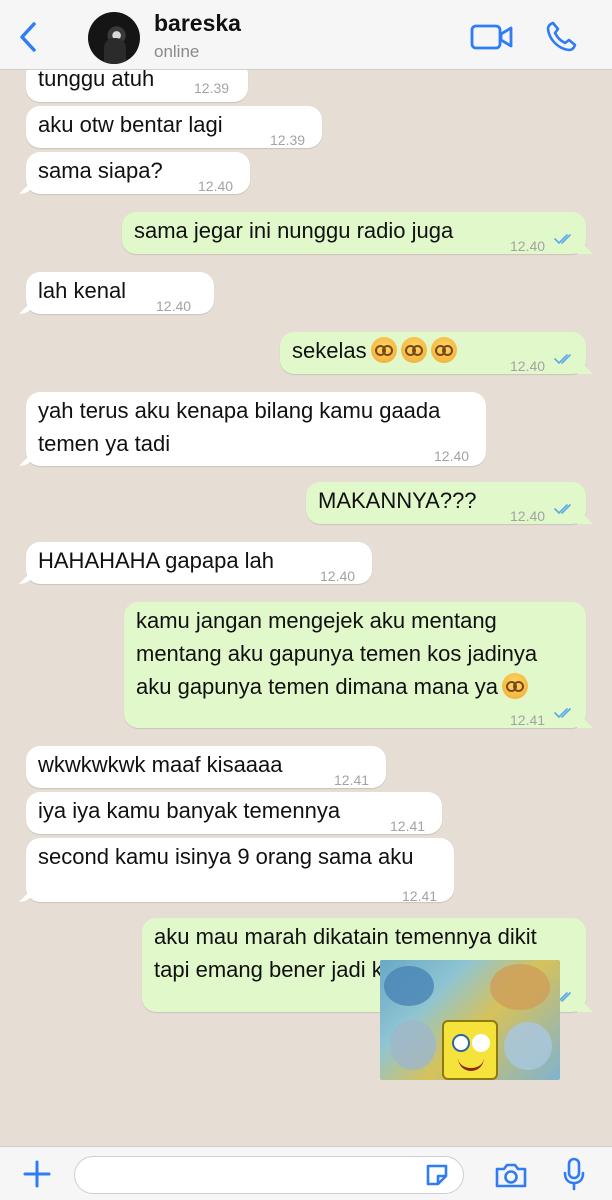 The width and height of the screenshot is (612, 1200). What do you see at coordinates (177, 51) in the screenshot?
I see `contact-status: online` at bounding box center [177, 51].